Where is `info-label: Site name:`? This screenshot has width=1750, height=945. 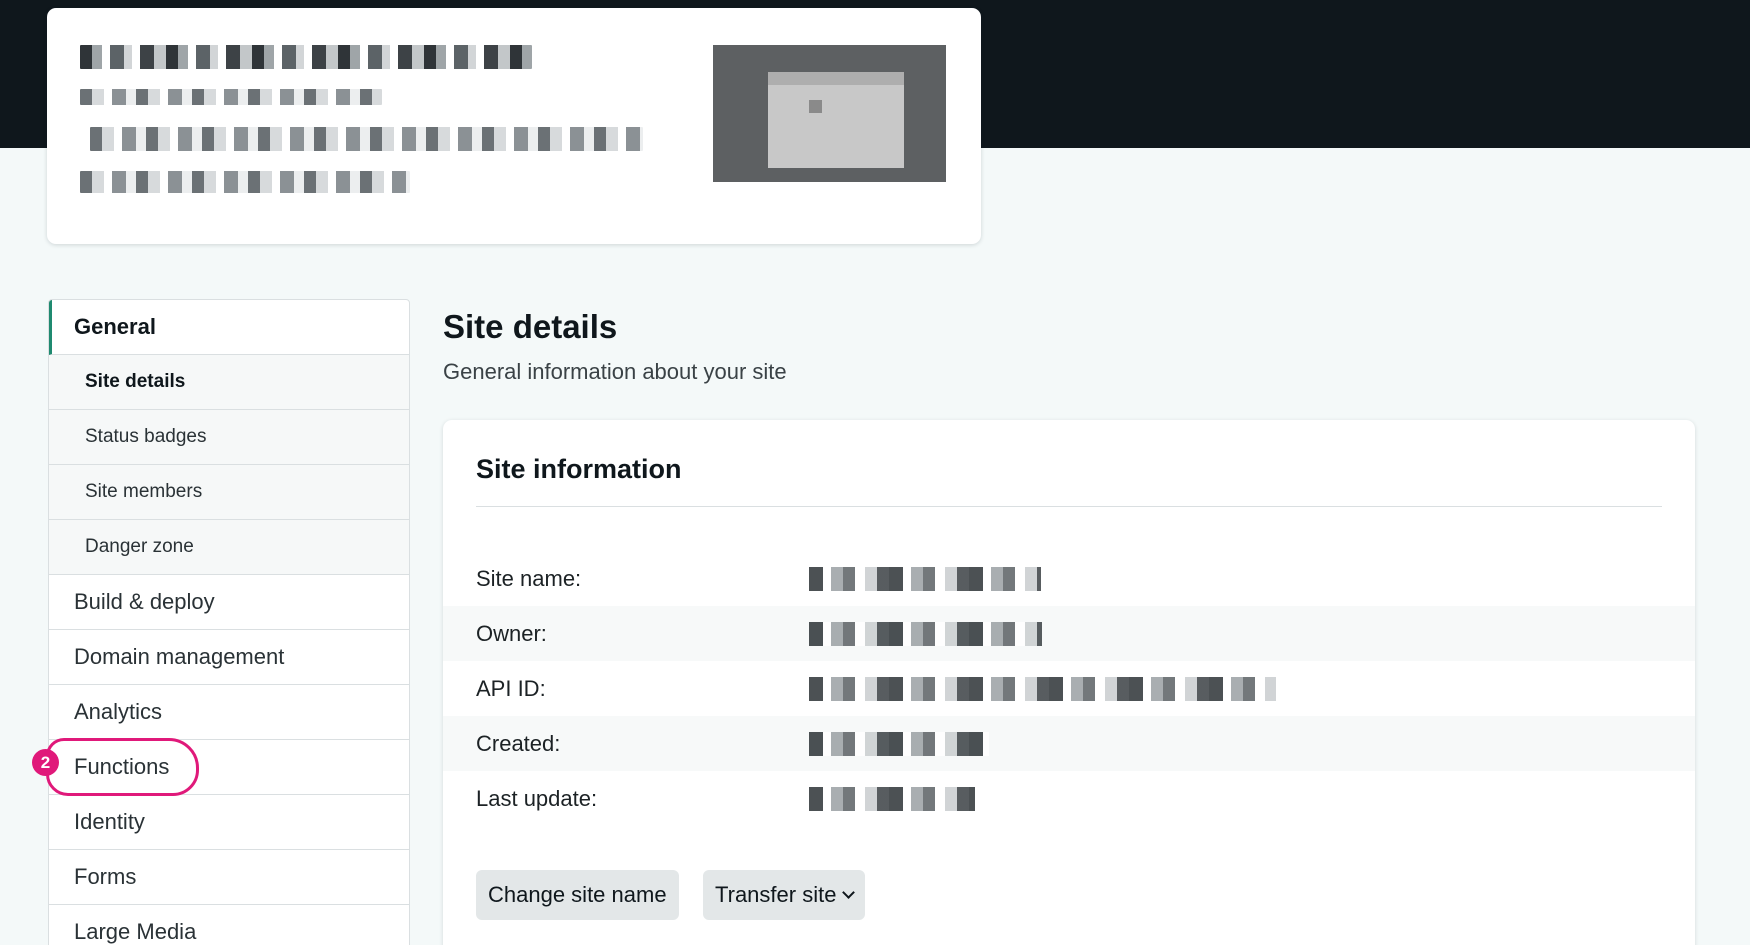
info-label: Site name: is located at coordinates (529, 578).